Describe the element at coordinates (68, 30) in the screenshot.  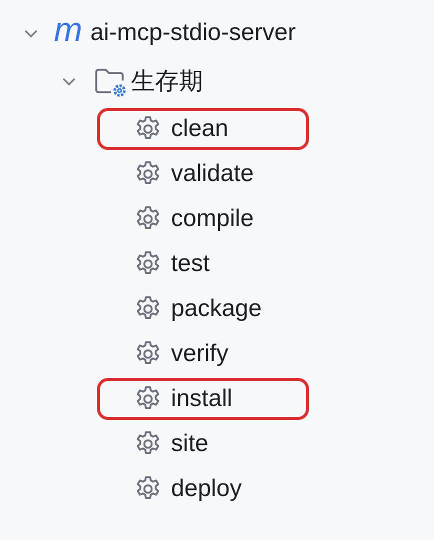
I see `module-icon: m` at that location.